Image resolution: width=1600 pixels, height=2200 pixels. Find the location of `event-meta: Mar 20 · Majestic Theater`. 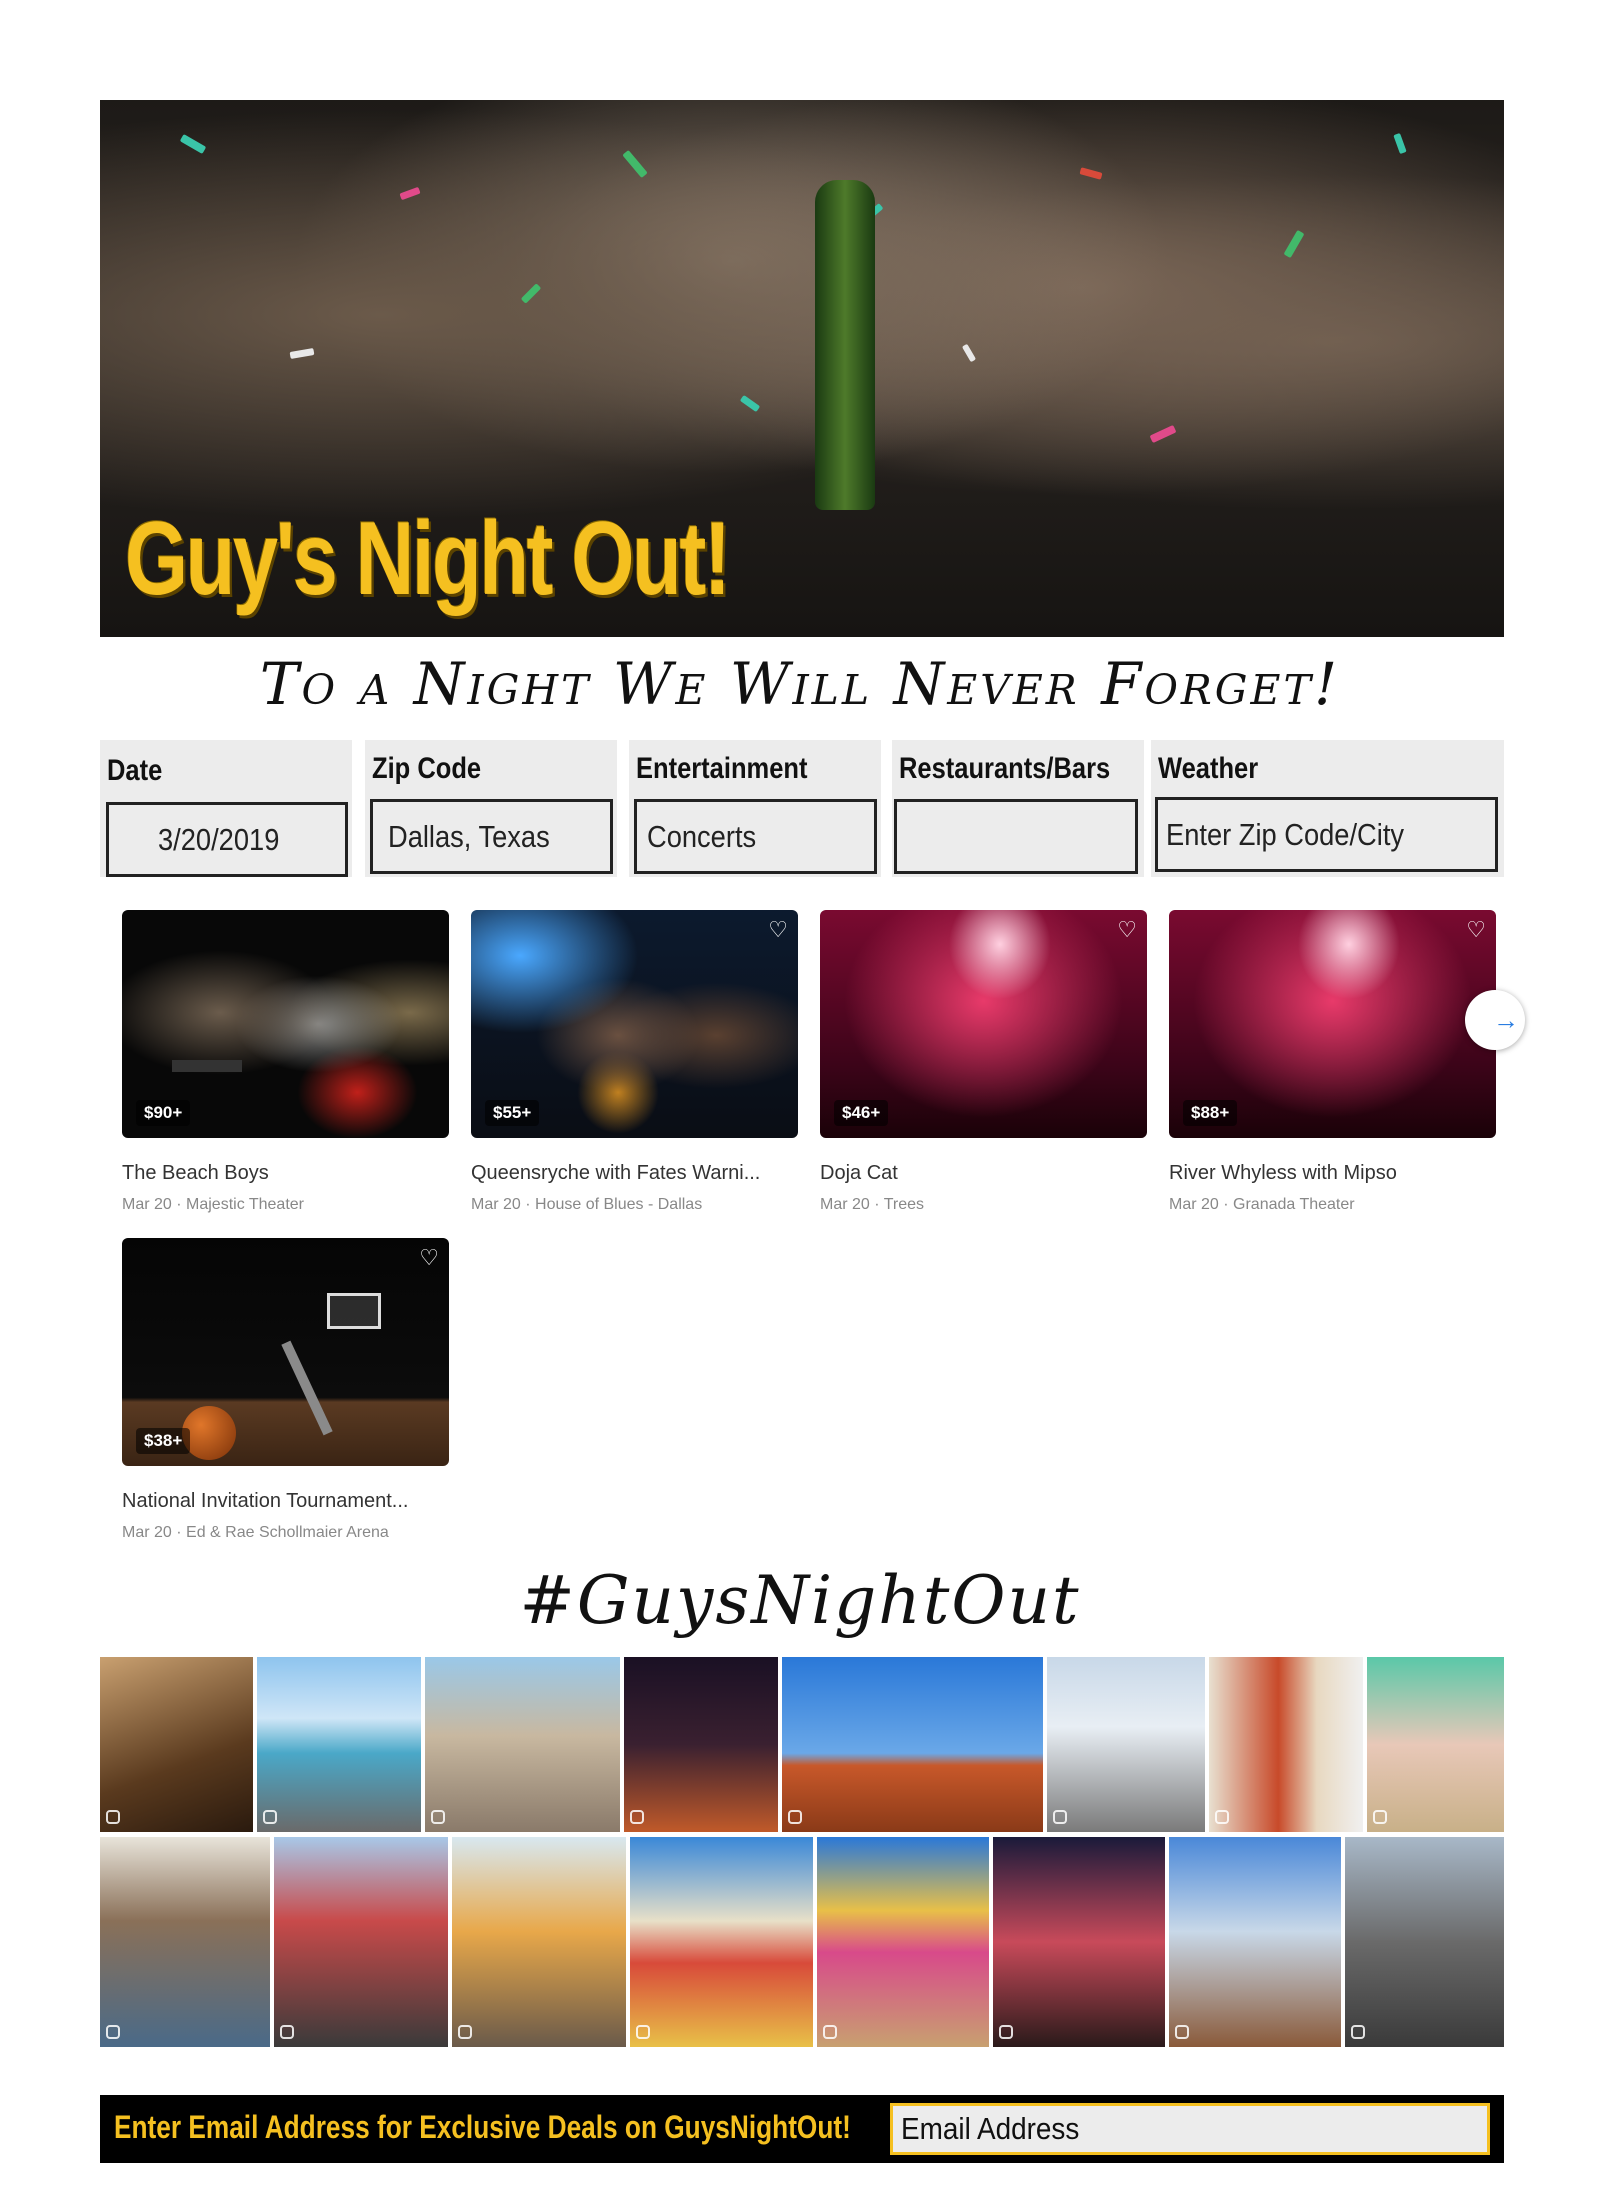

event-meta: Mar 20 · Majestic Theater is located at coordinates (213, 1204).